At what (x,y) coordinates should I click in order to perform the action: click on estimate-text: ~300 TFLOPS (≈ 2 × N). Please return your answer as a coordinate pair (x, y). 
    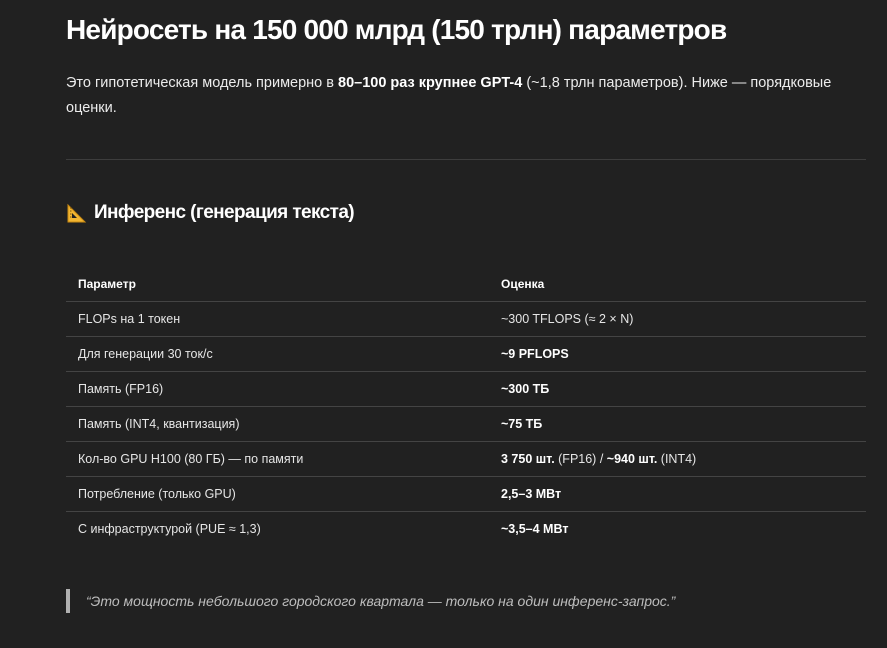
    Looking at the image, I should click on (567, 319).